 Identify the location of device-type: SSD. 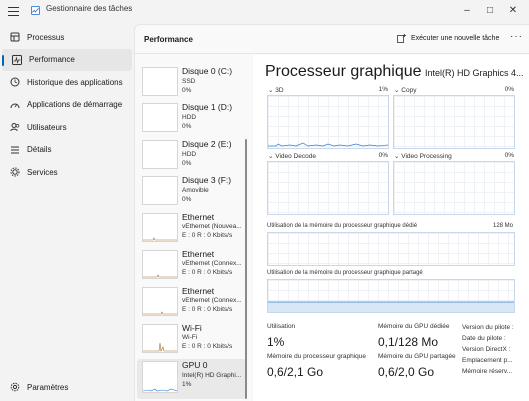
(189, 81).